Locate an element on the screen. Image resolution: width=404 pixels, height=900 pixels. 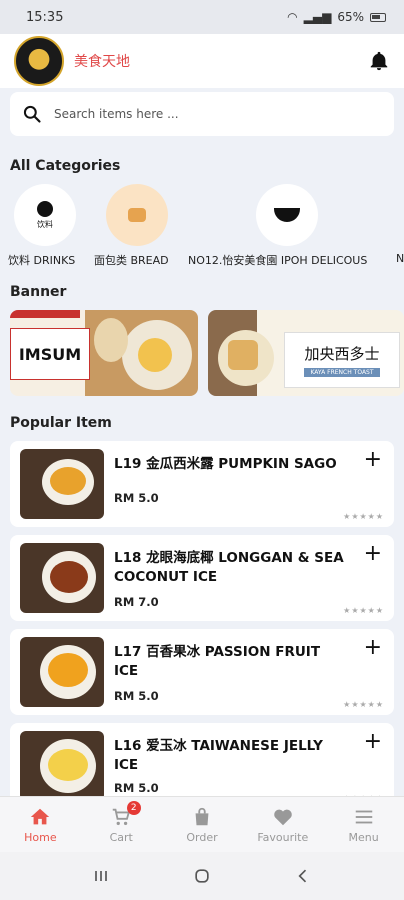
category-label: 面包类 BREAD is located at coordinates (131, 260).